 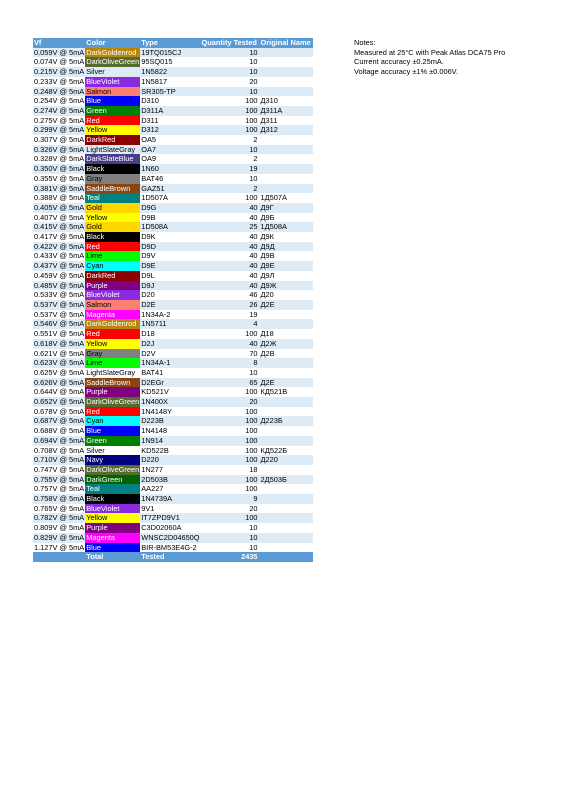 What do you see at coordinates (170, 421) in the screenshot?
I see `type-cell: D223B` at bounding box center [170, 421].